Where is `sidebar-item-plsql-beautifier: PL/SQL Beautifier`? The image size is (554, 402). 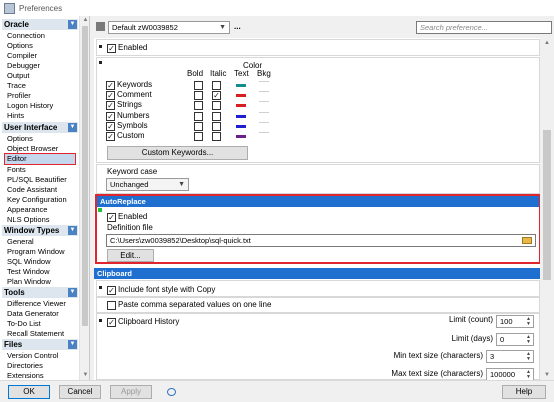
sidebar-item-plsql-beautifier: PL/SQL Beautifier is located at coordinates (42, 180).